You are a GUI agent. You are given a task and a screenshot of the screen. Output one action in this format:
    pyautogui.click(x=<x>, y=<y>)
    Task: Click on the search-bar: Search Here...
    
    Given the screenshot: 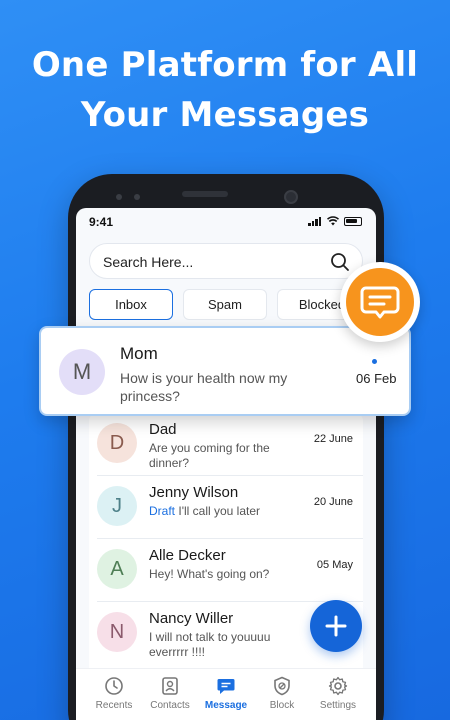 What is the action you would take?
    pyautogui.click(x=226, y=261)
    